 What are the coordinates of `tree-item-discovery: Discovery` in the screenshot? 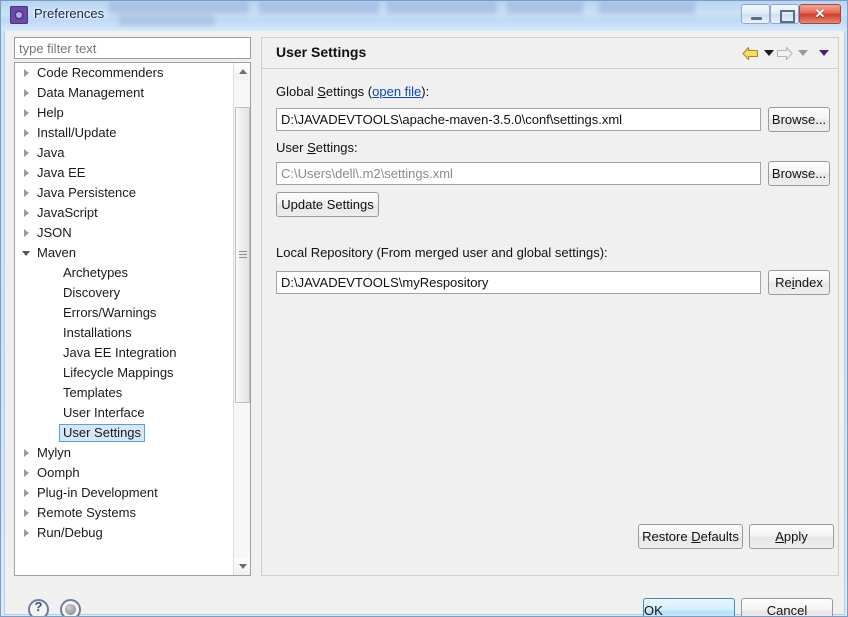 It's located at (124, 293).